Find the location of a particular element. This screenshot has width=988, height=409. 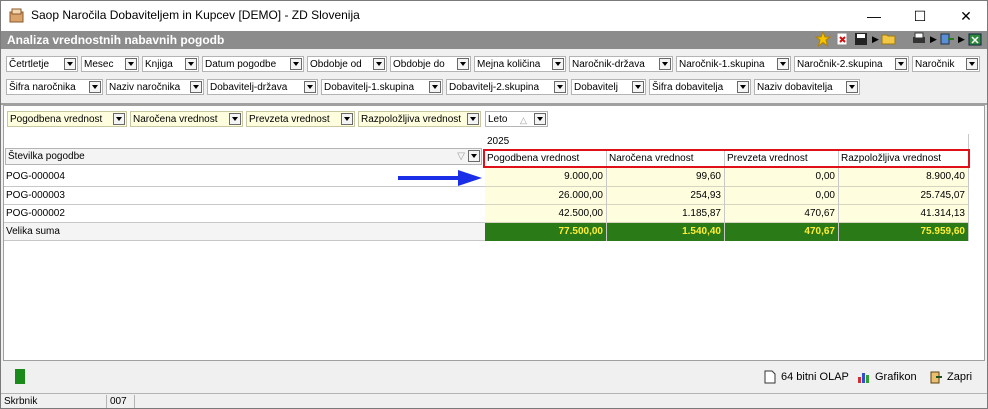

status-indicator is located at coordinates (20, 376).